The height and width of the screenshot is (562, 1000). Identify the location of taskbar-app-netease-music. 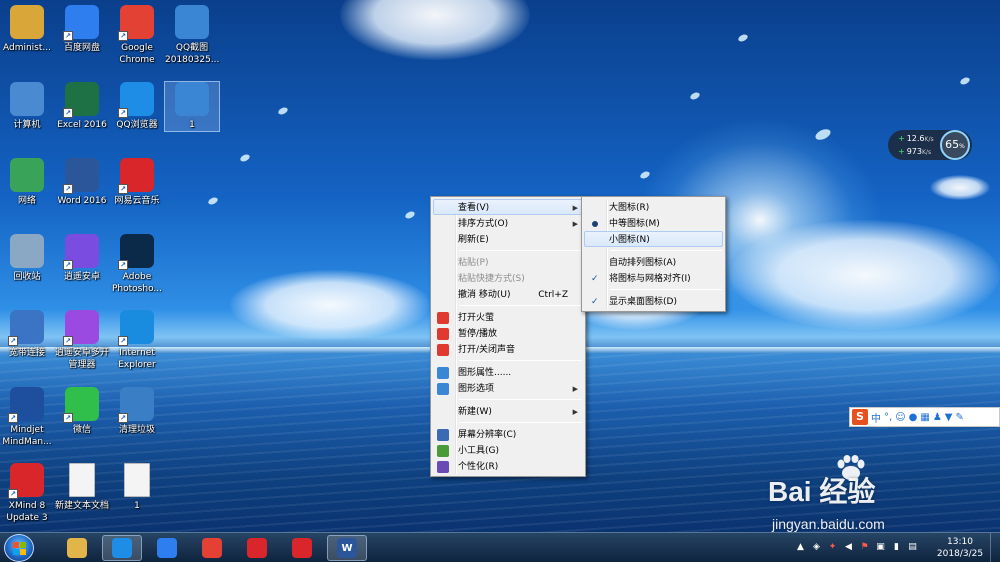
(257, 548).